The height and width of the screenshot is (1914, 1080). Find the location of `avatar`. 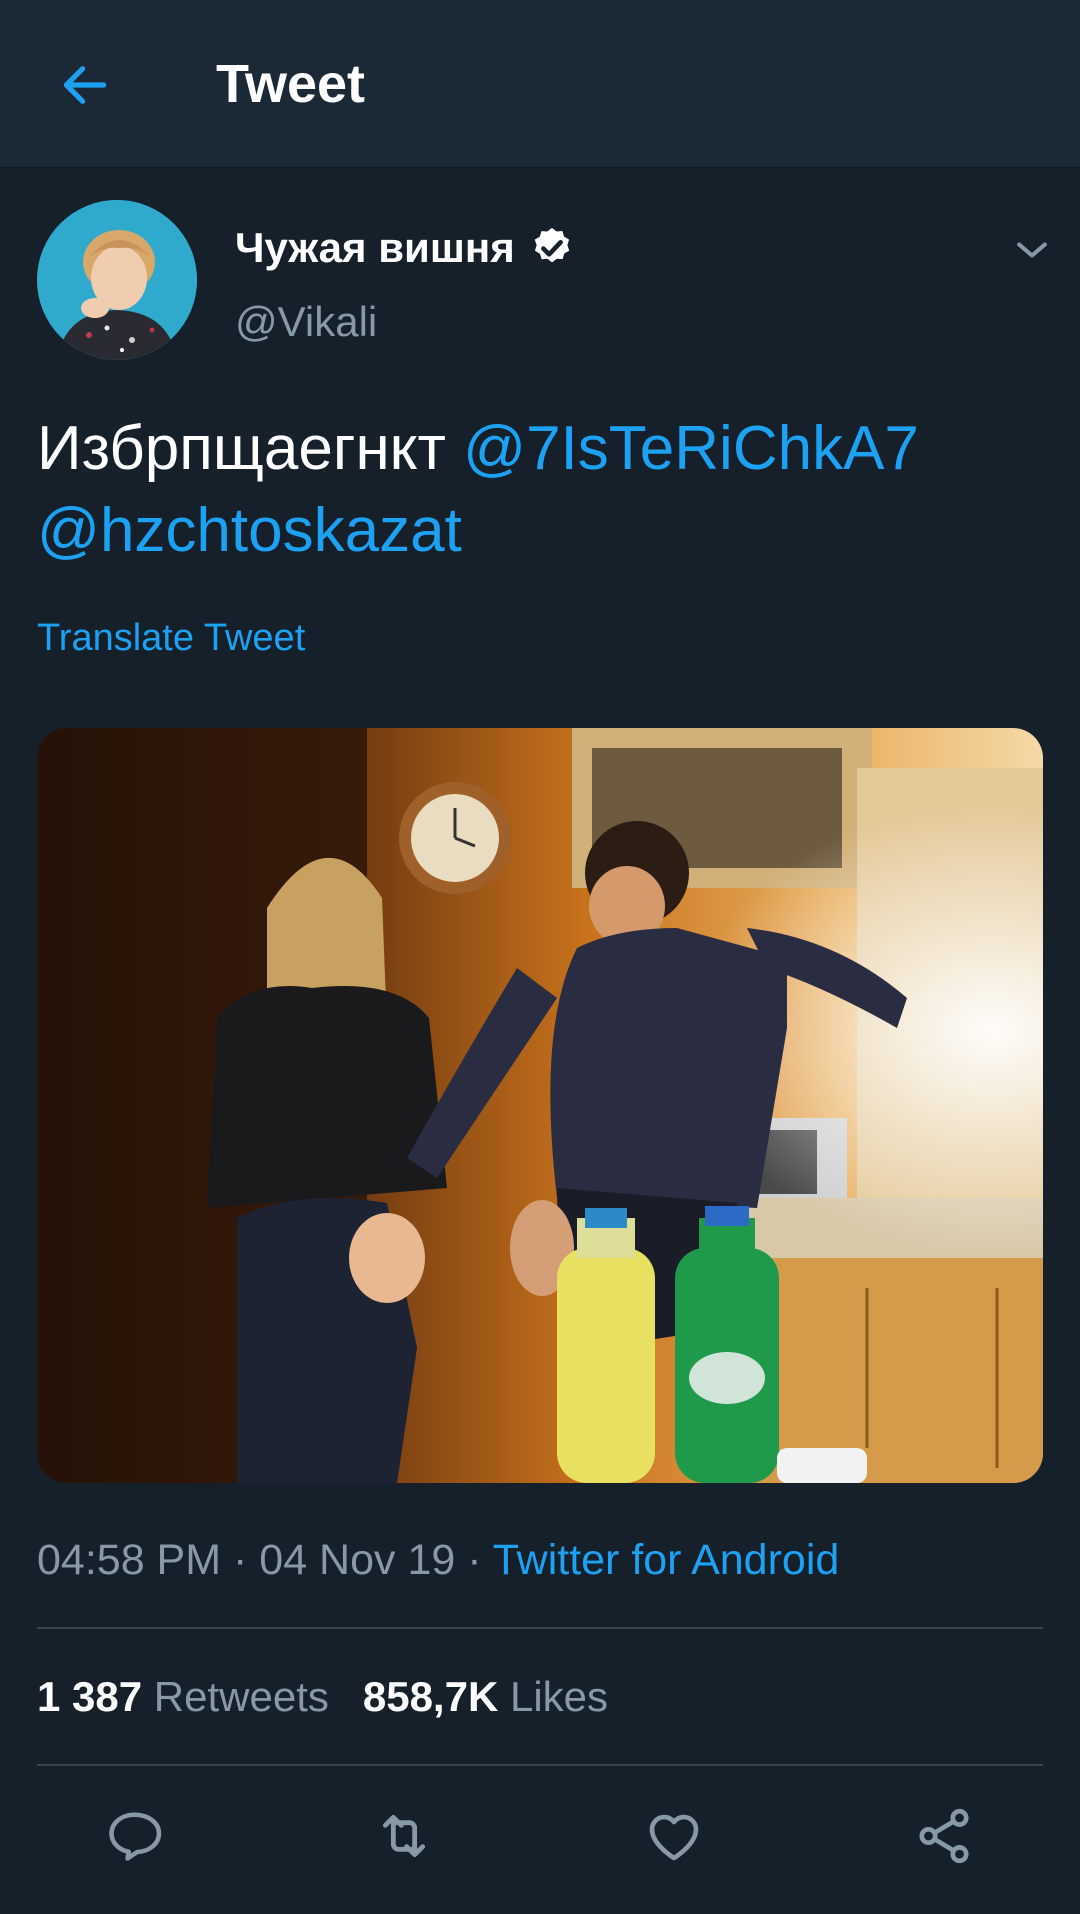

avatar is located at coordinates (117, 280).